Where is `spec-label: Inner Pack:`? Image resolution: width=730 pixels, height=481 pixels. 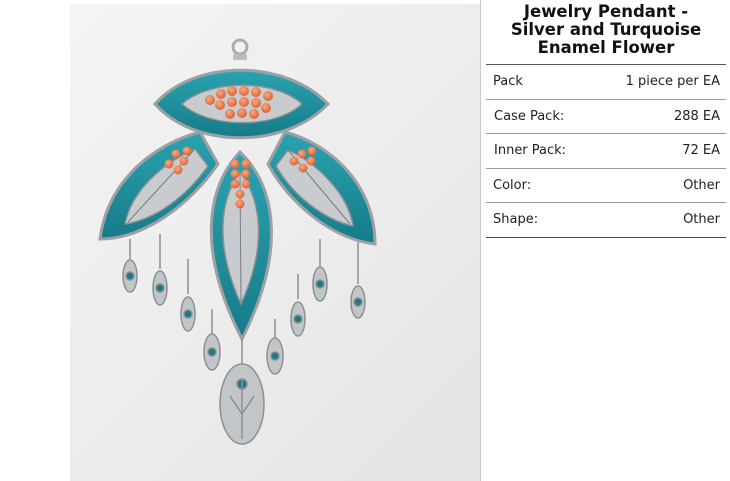 spec-label: Inner Pack: is located at coordinates (530, 151).